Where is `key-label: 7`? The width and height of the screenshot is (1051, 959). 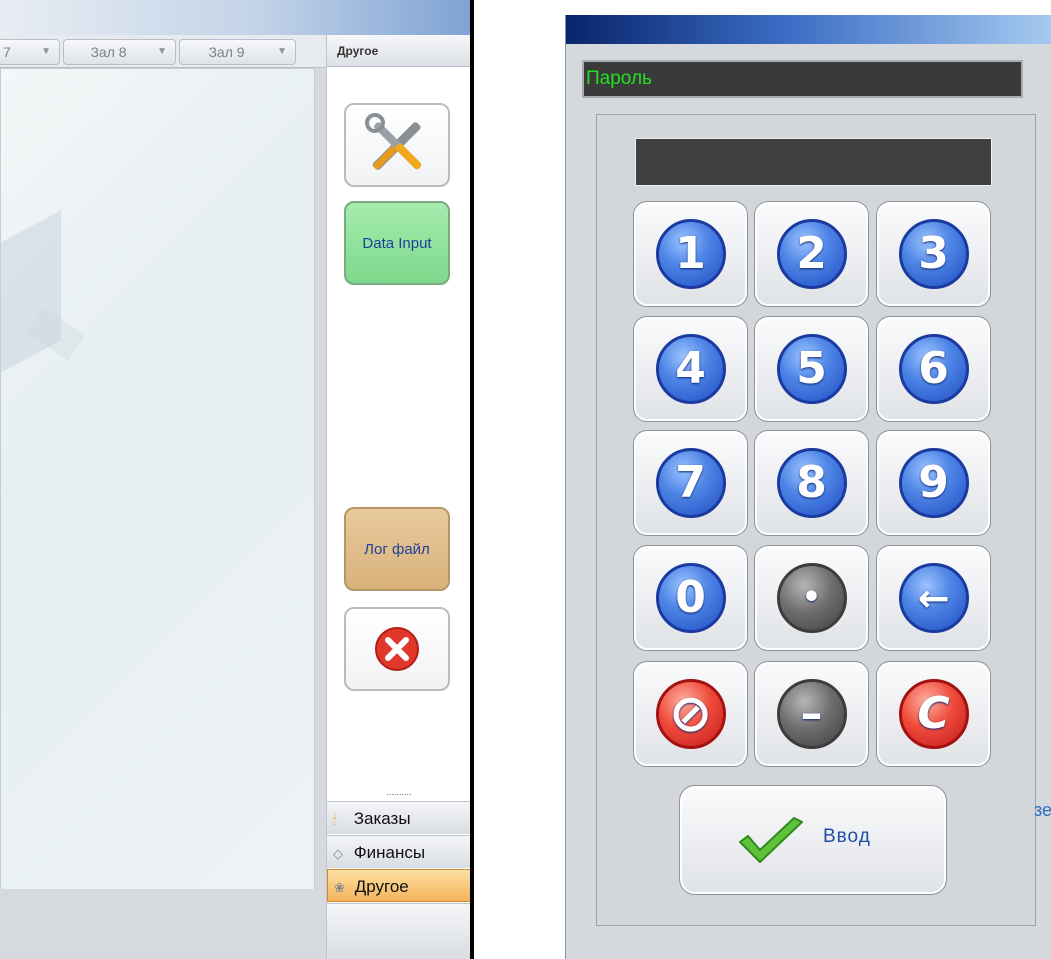 key-label: 7 is located at coordinates (690, 482).